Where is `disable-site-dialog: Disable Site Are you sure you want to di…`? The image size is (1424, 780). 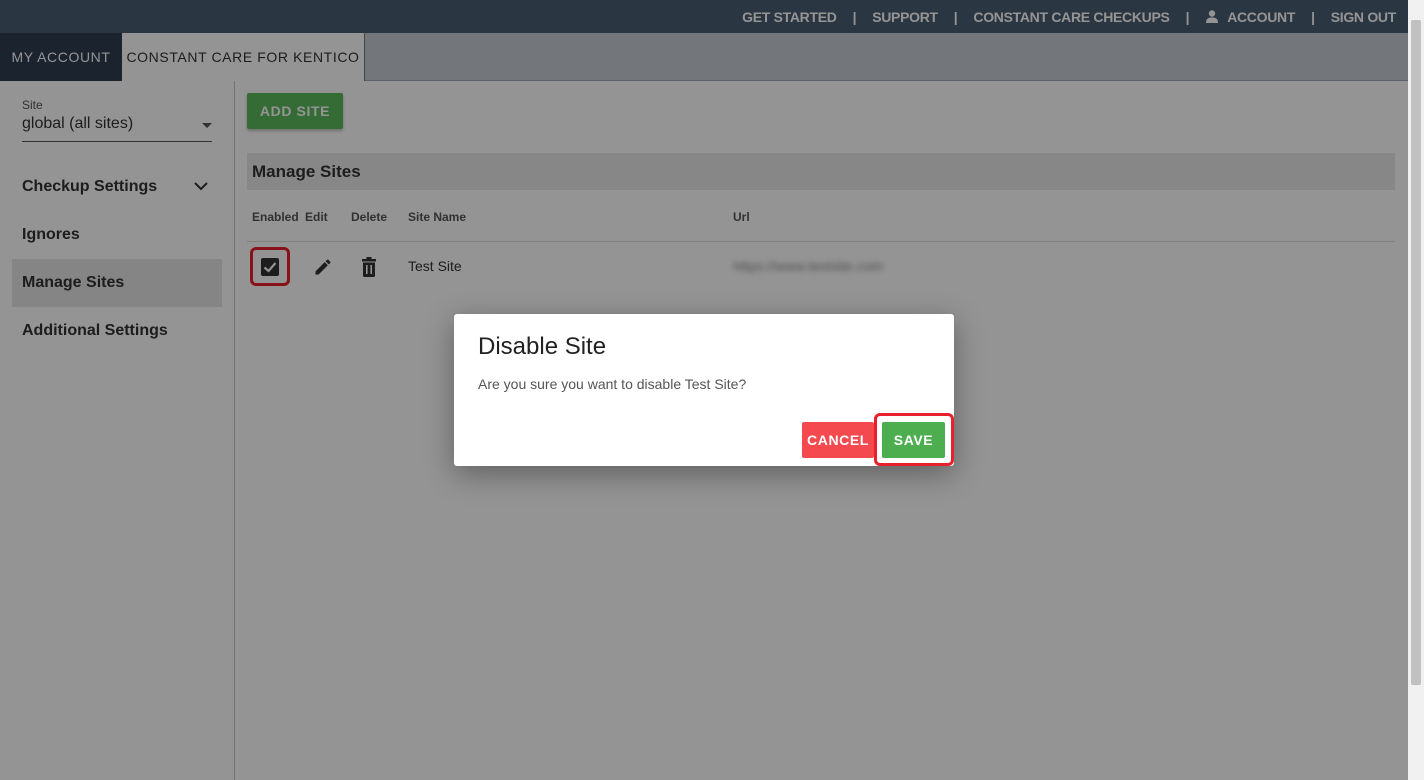
disable-site-dialog: Disable Site Are you sure you want to di… is located at coordinates (704, 390).